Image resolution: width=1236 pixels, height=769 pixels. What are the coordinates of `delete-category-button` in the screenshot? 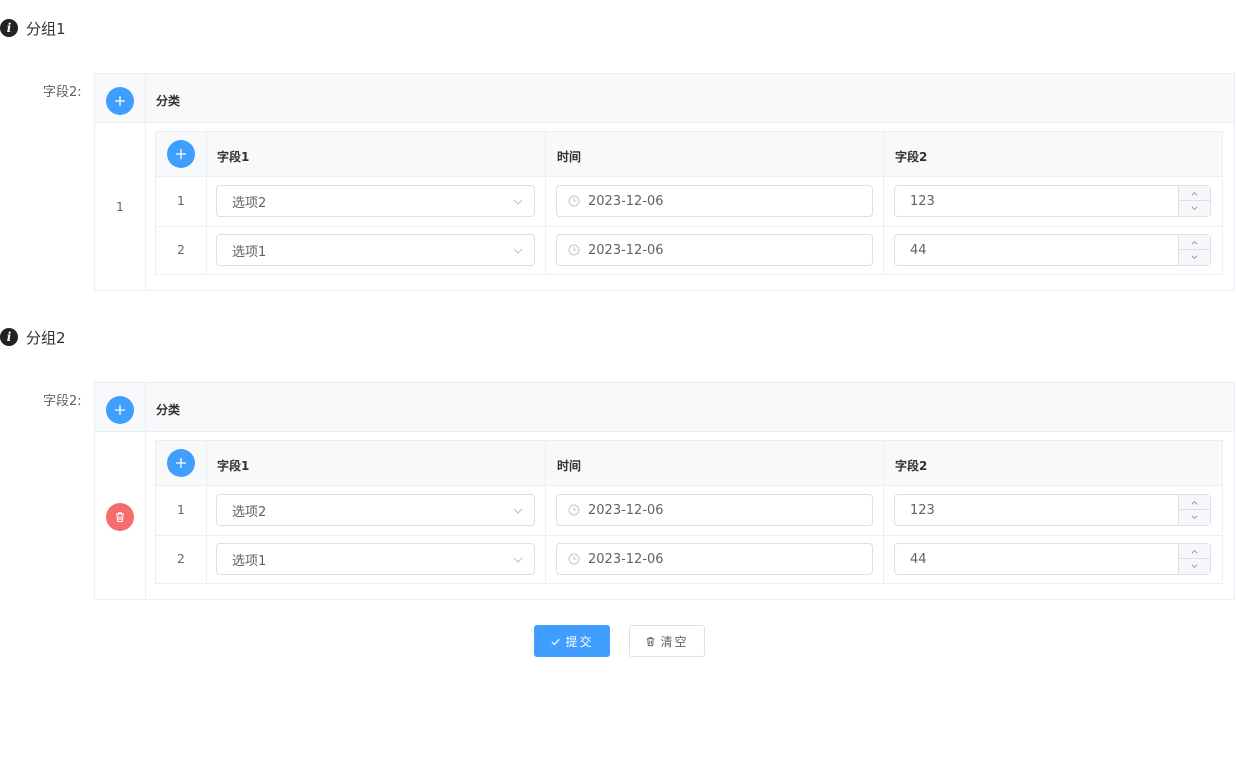 It's located at (120, 517).